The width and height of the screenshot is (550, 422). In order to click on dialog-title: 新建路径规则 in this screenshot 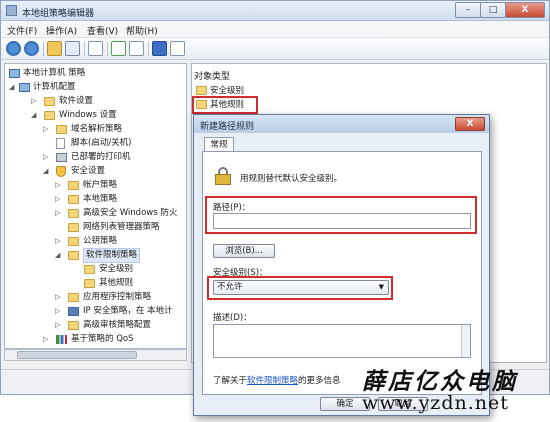, I will do `click(227, 127)`.